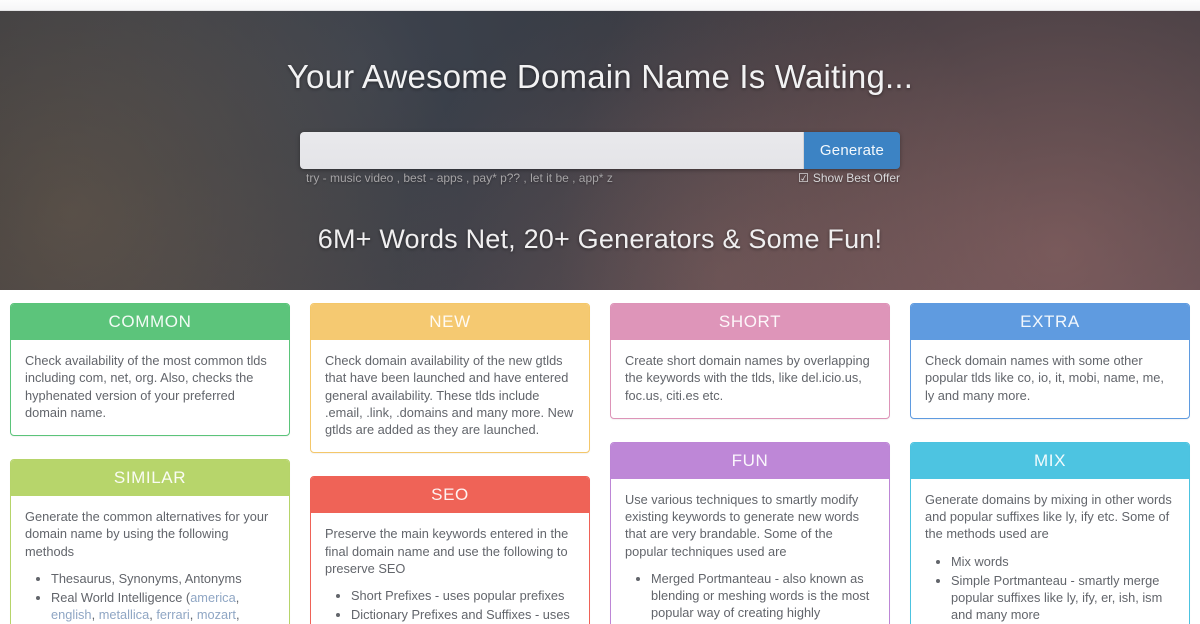 The height and width of the screenshot is (624, 1200). I want to click on card-common-title: COMMON, so click(150, 322).